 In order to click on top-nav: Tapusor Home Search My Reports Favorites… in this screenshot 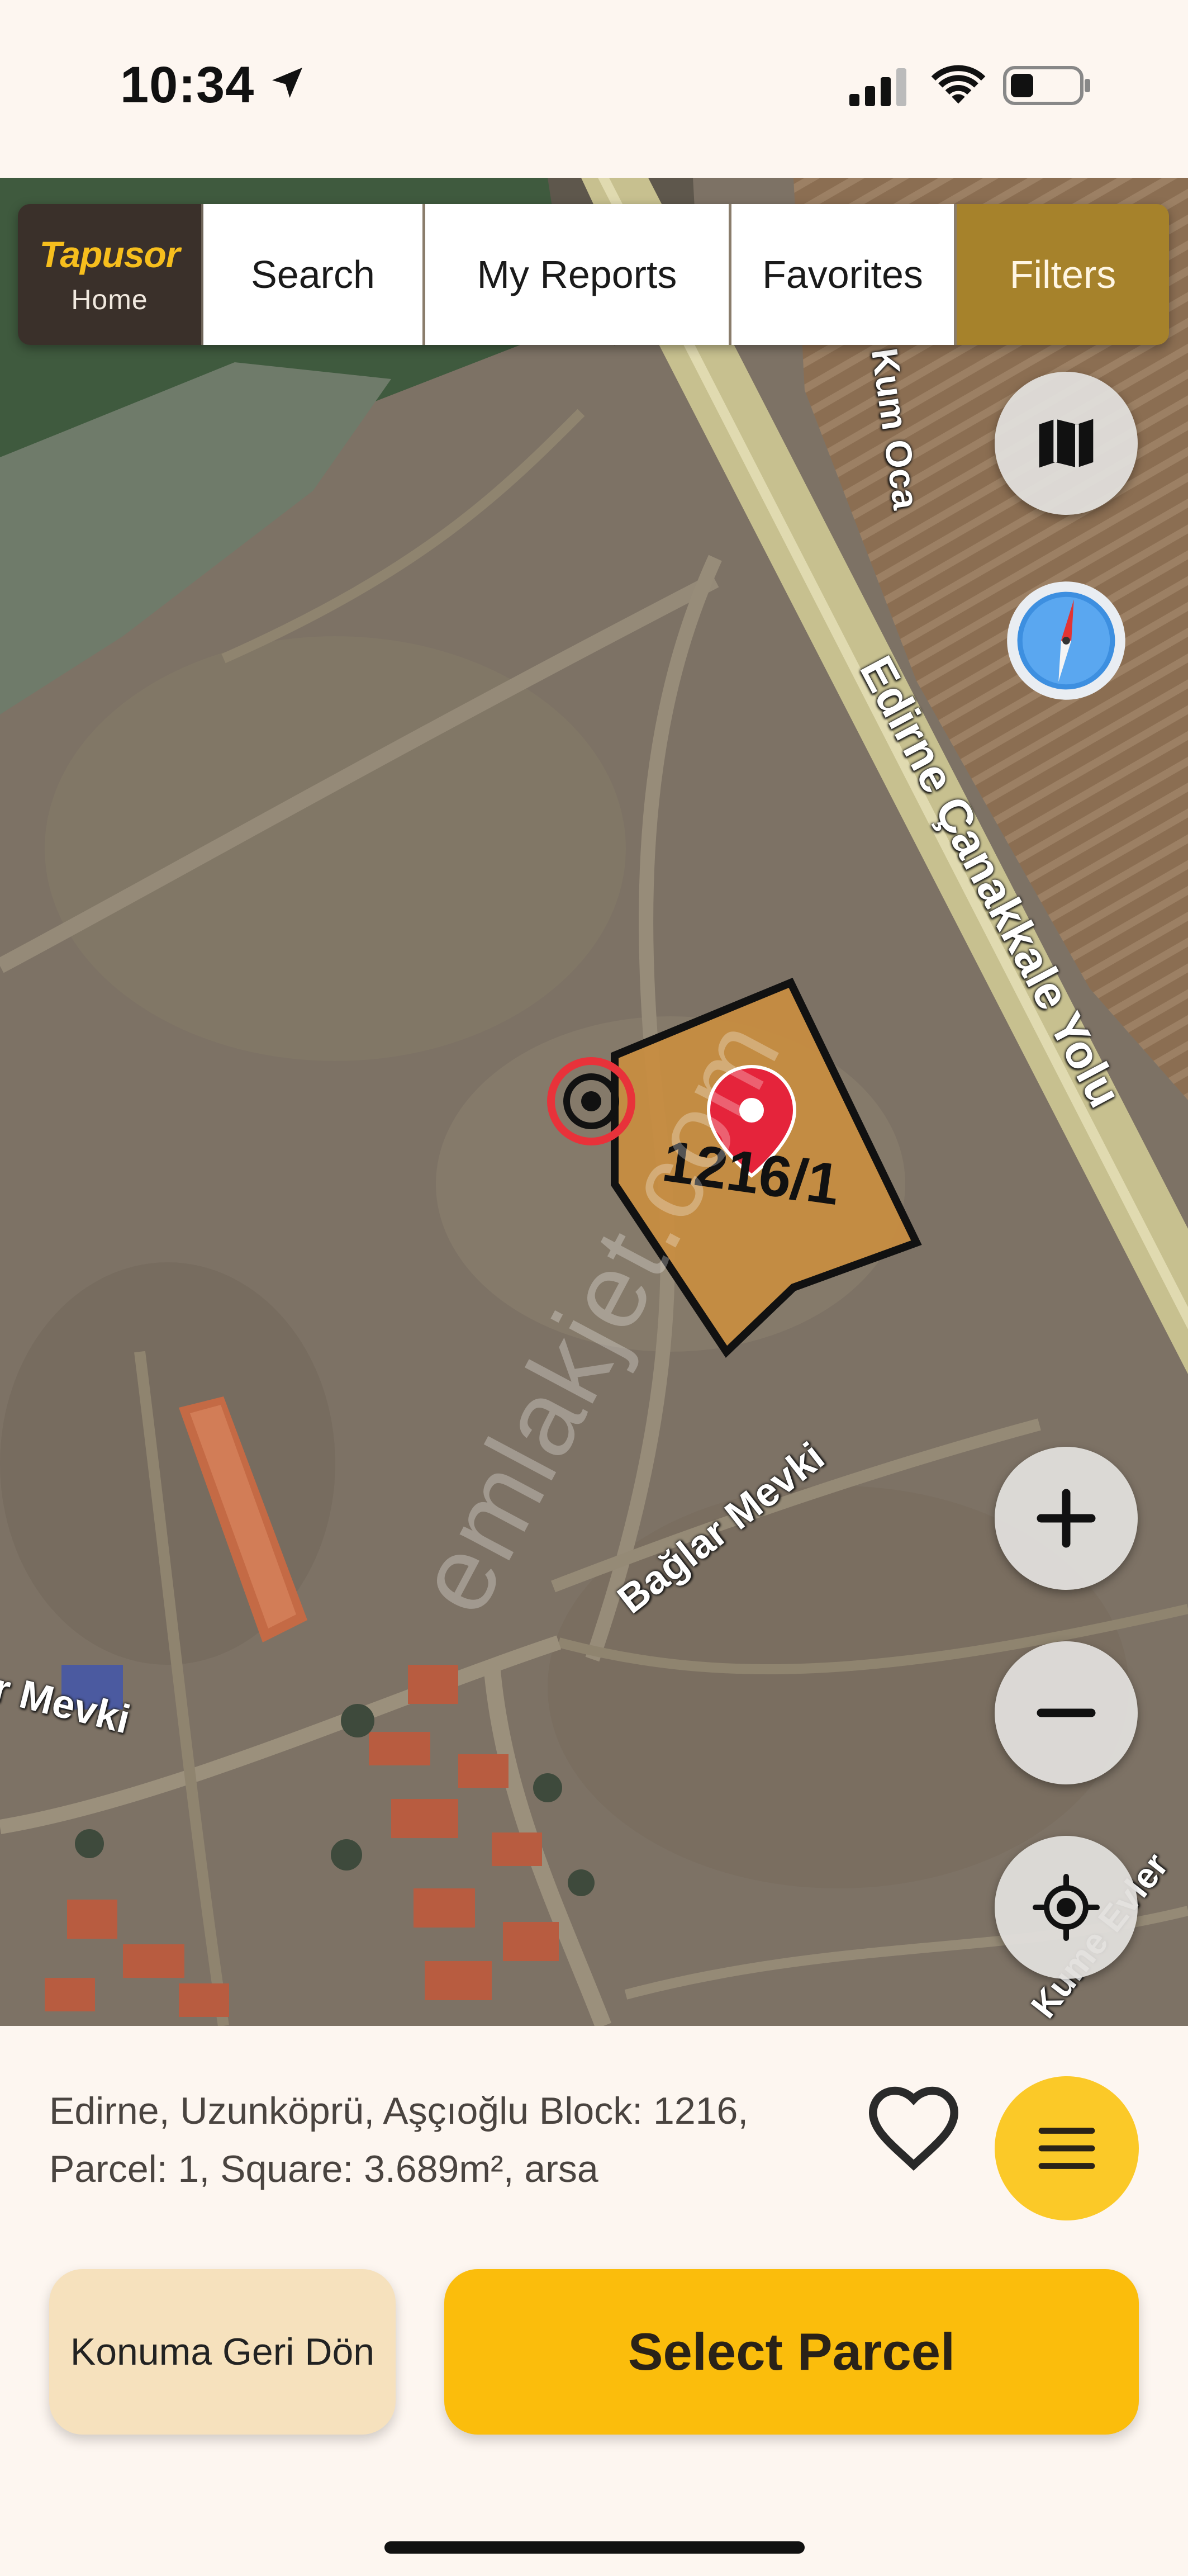, I will do `click(593, 274)`.